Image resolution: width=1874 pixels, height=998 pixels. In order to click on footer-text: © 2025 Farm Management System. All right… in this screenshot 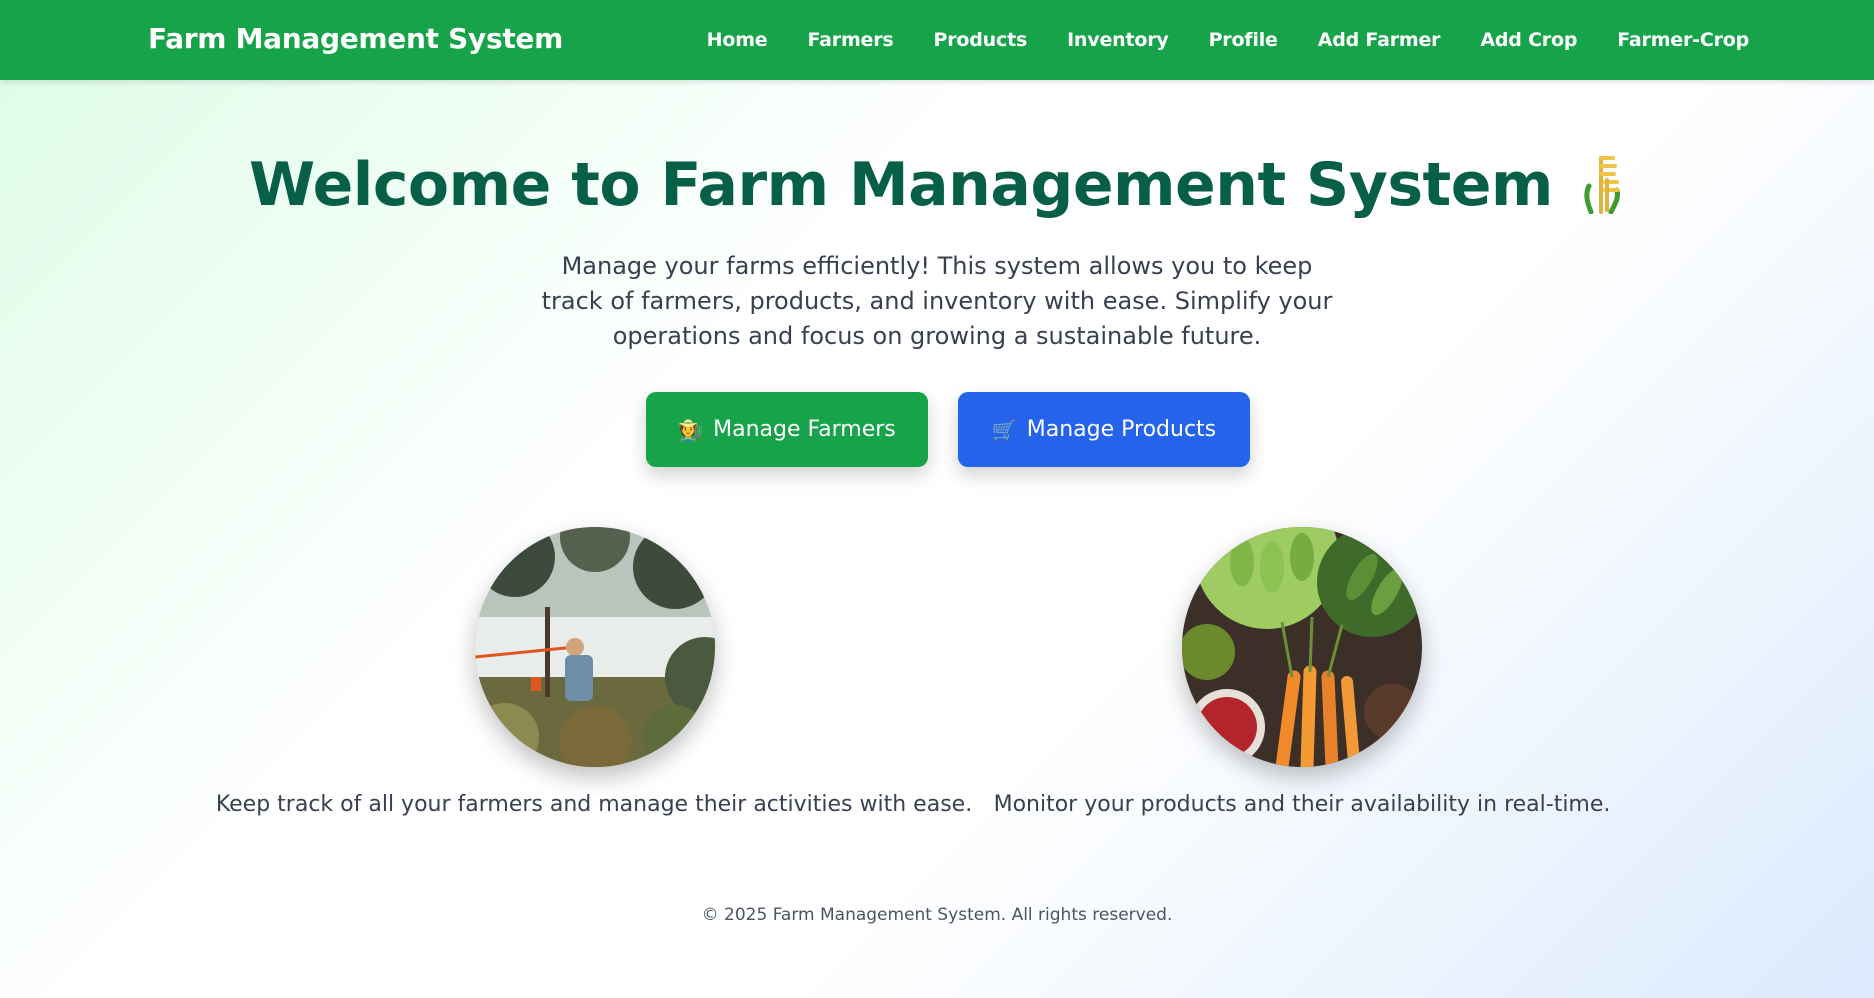, I will do `click(937, 915)`.